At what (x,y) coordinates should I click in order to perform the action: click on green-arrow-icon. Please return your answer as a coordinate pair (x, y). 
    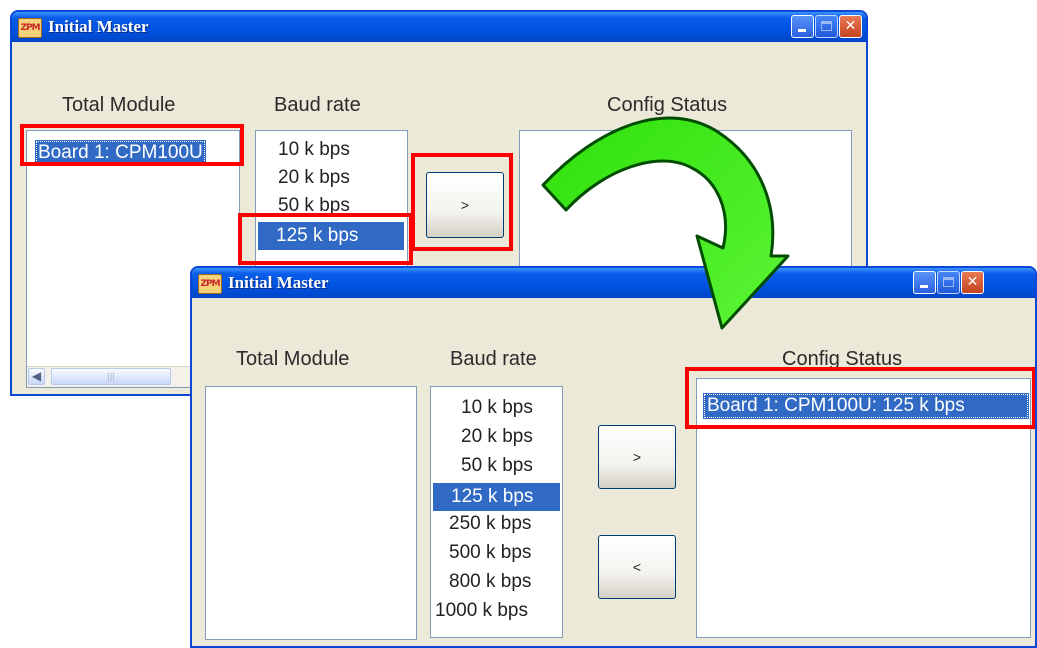
    Looking at the image, I should click on (665, 223).